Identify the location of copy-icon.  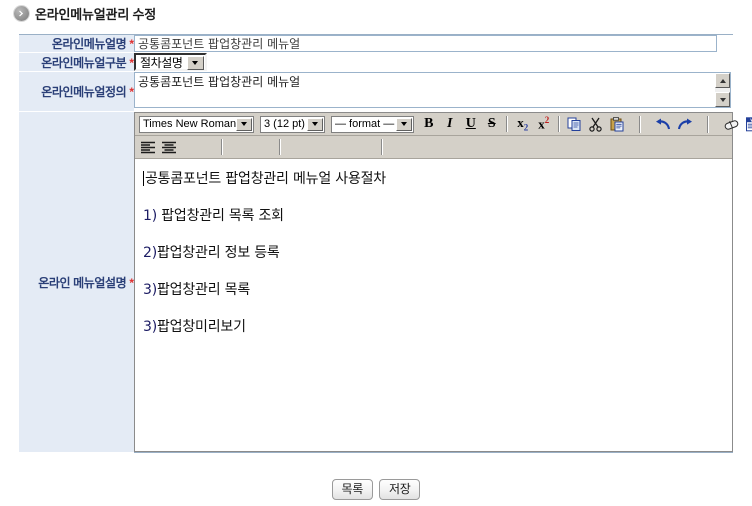
(574, 124).